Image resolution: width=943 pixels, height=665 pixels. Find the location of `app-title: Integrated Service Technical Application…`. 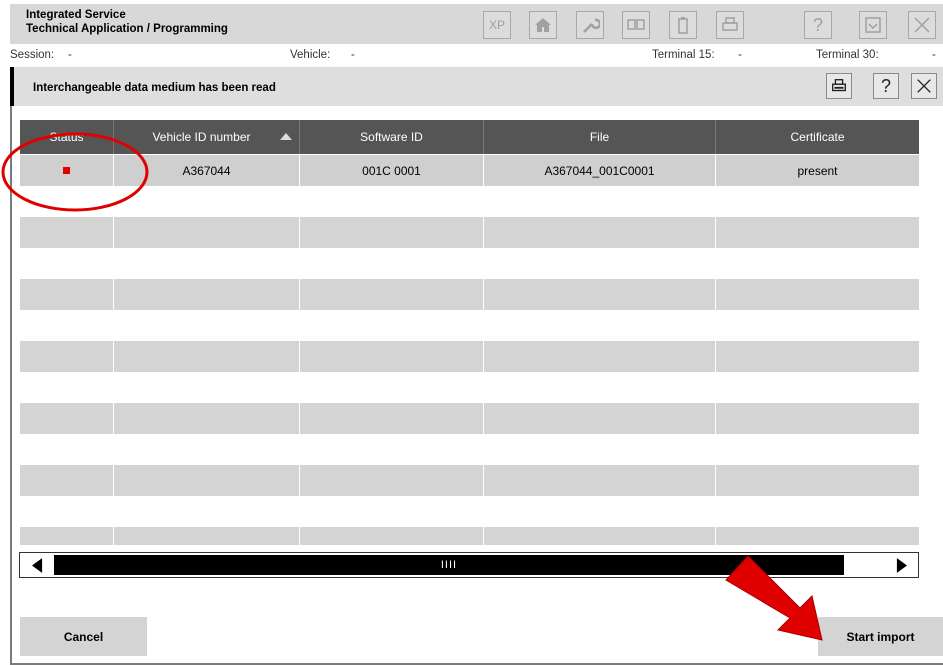

app-title: Integrated Service Technical Application… is located at coordinates (127, 22).